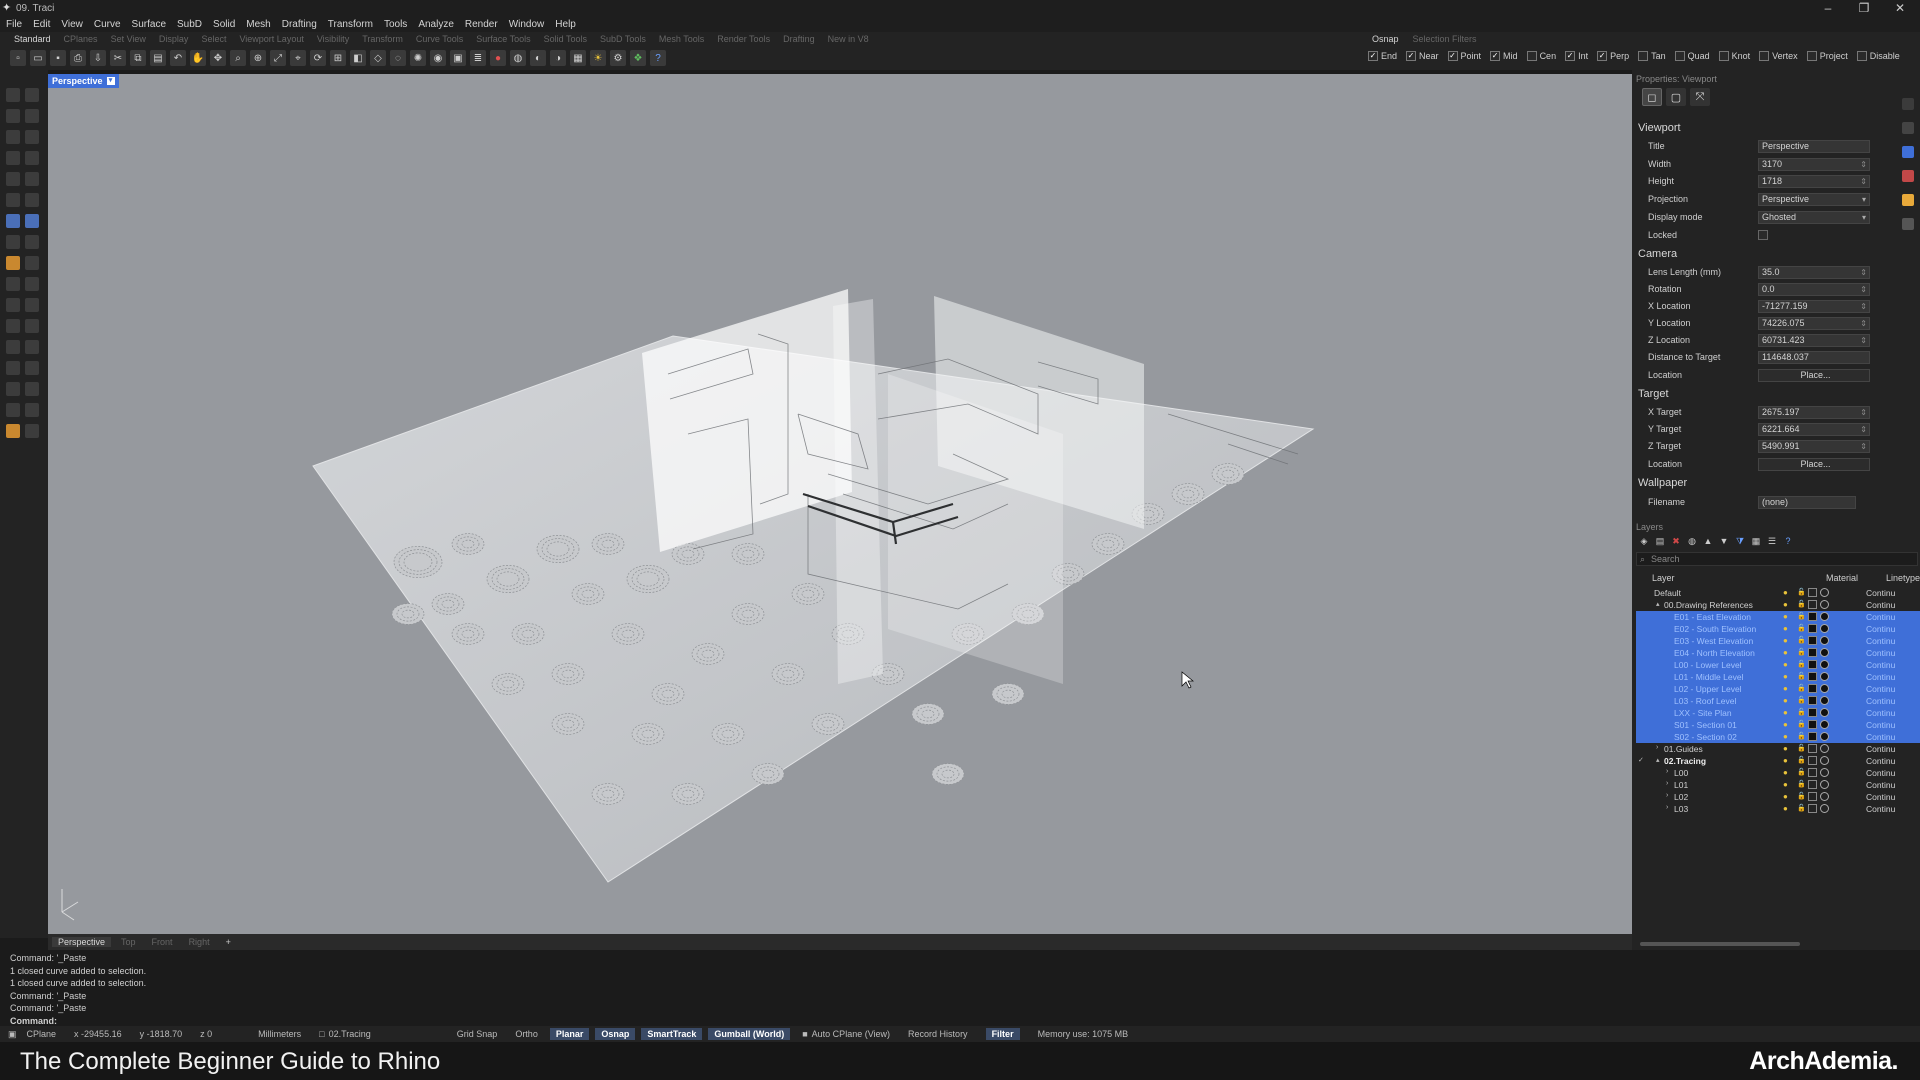 The height and width of the screenshot is (1080, 1920). Describe the element at coordinates (1778, 689) in the screenshot. I see `layer-row: L02 - Upper Level ● 🔓 Continu` at that location.